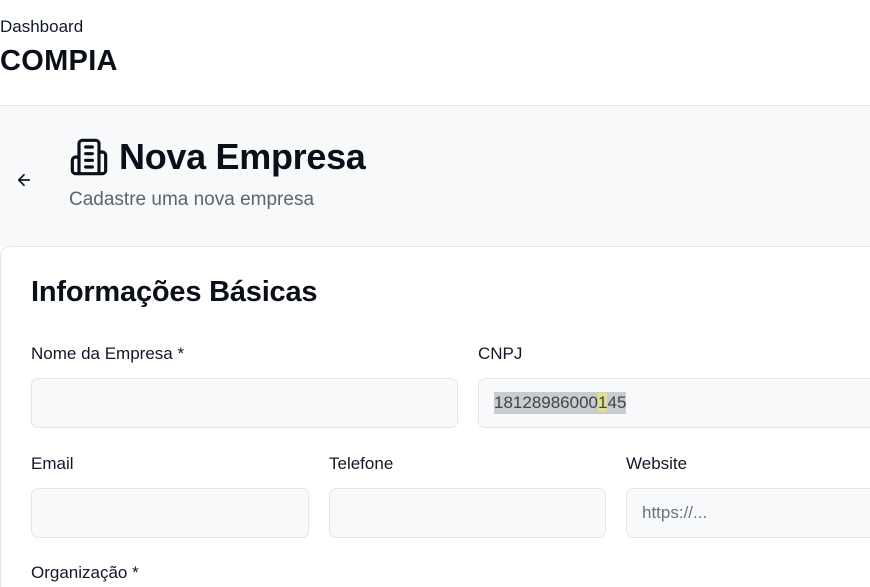 The width and height of the screenshot is (870, 587). What do you see at coordinates (174, 292) in the screenshot?
I see `section-title: Informações Básicas` at bounding box center [174, 292].